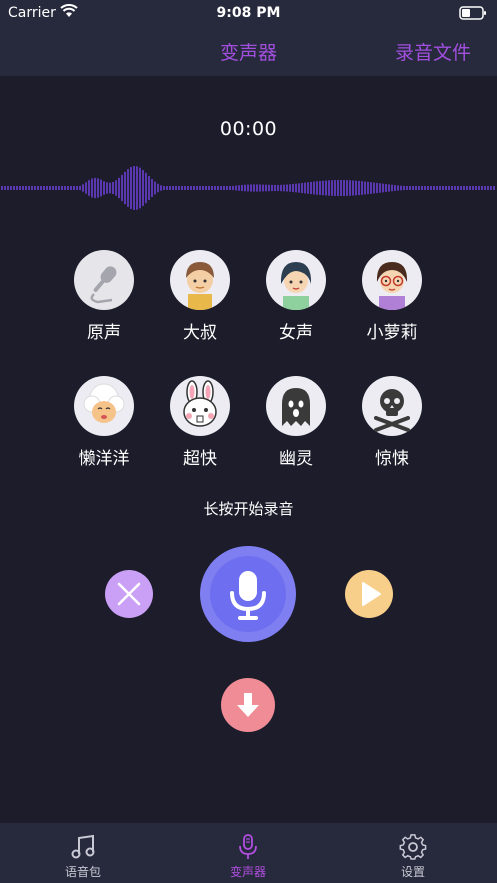 This screenshot has width=497, height=883. I want to click on battery-icon, so click(472, 13).